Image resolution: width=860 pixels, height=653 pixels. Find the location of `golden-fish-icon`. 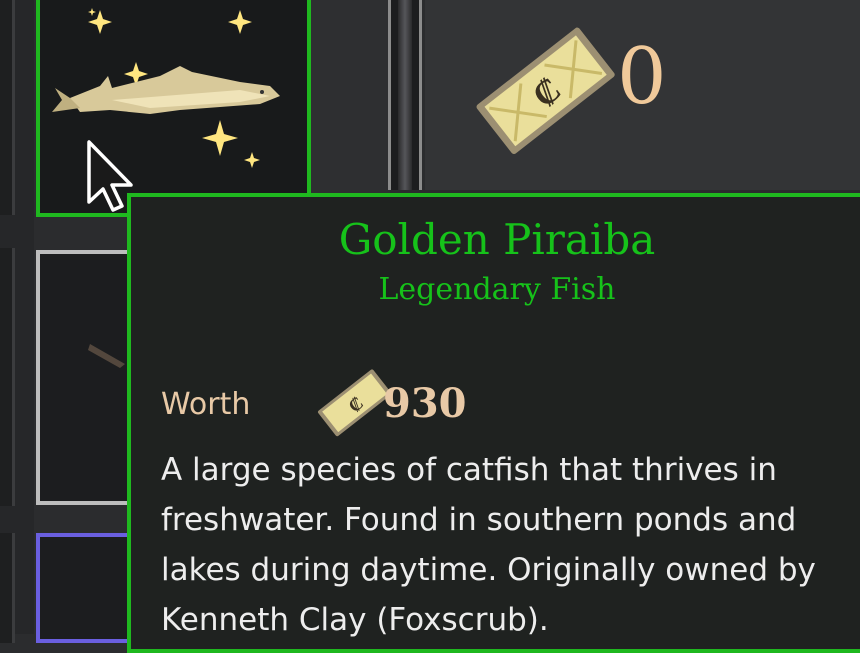

golden-fish-icon is located at coordinates (166, 88).